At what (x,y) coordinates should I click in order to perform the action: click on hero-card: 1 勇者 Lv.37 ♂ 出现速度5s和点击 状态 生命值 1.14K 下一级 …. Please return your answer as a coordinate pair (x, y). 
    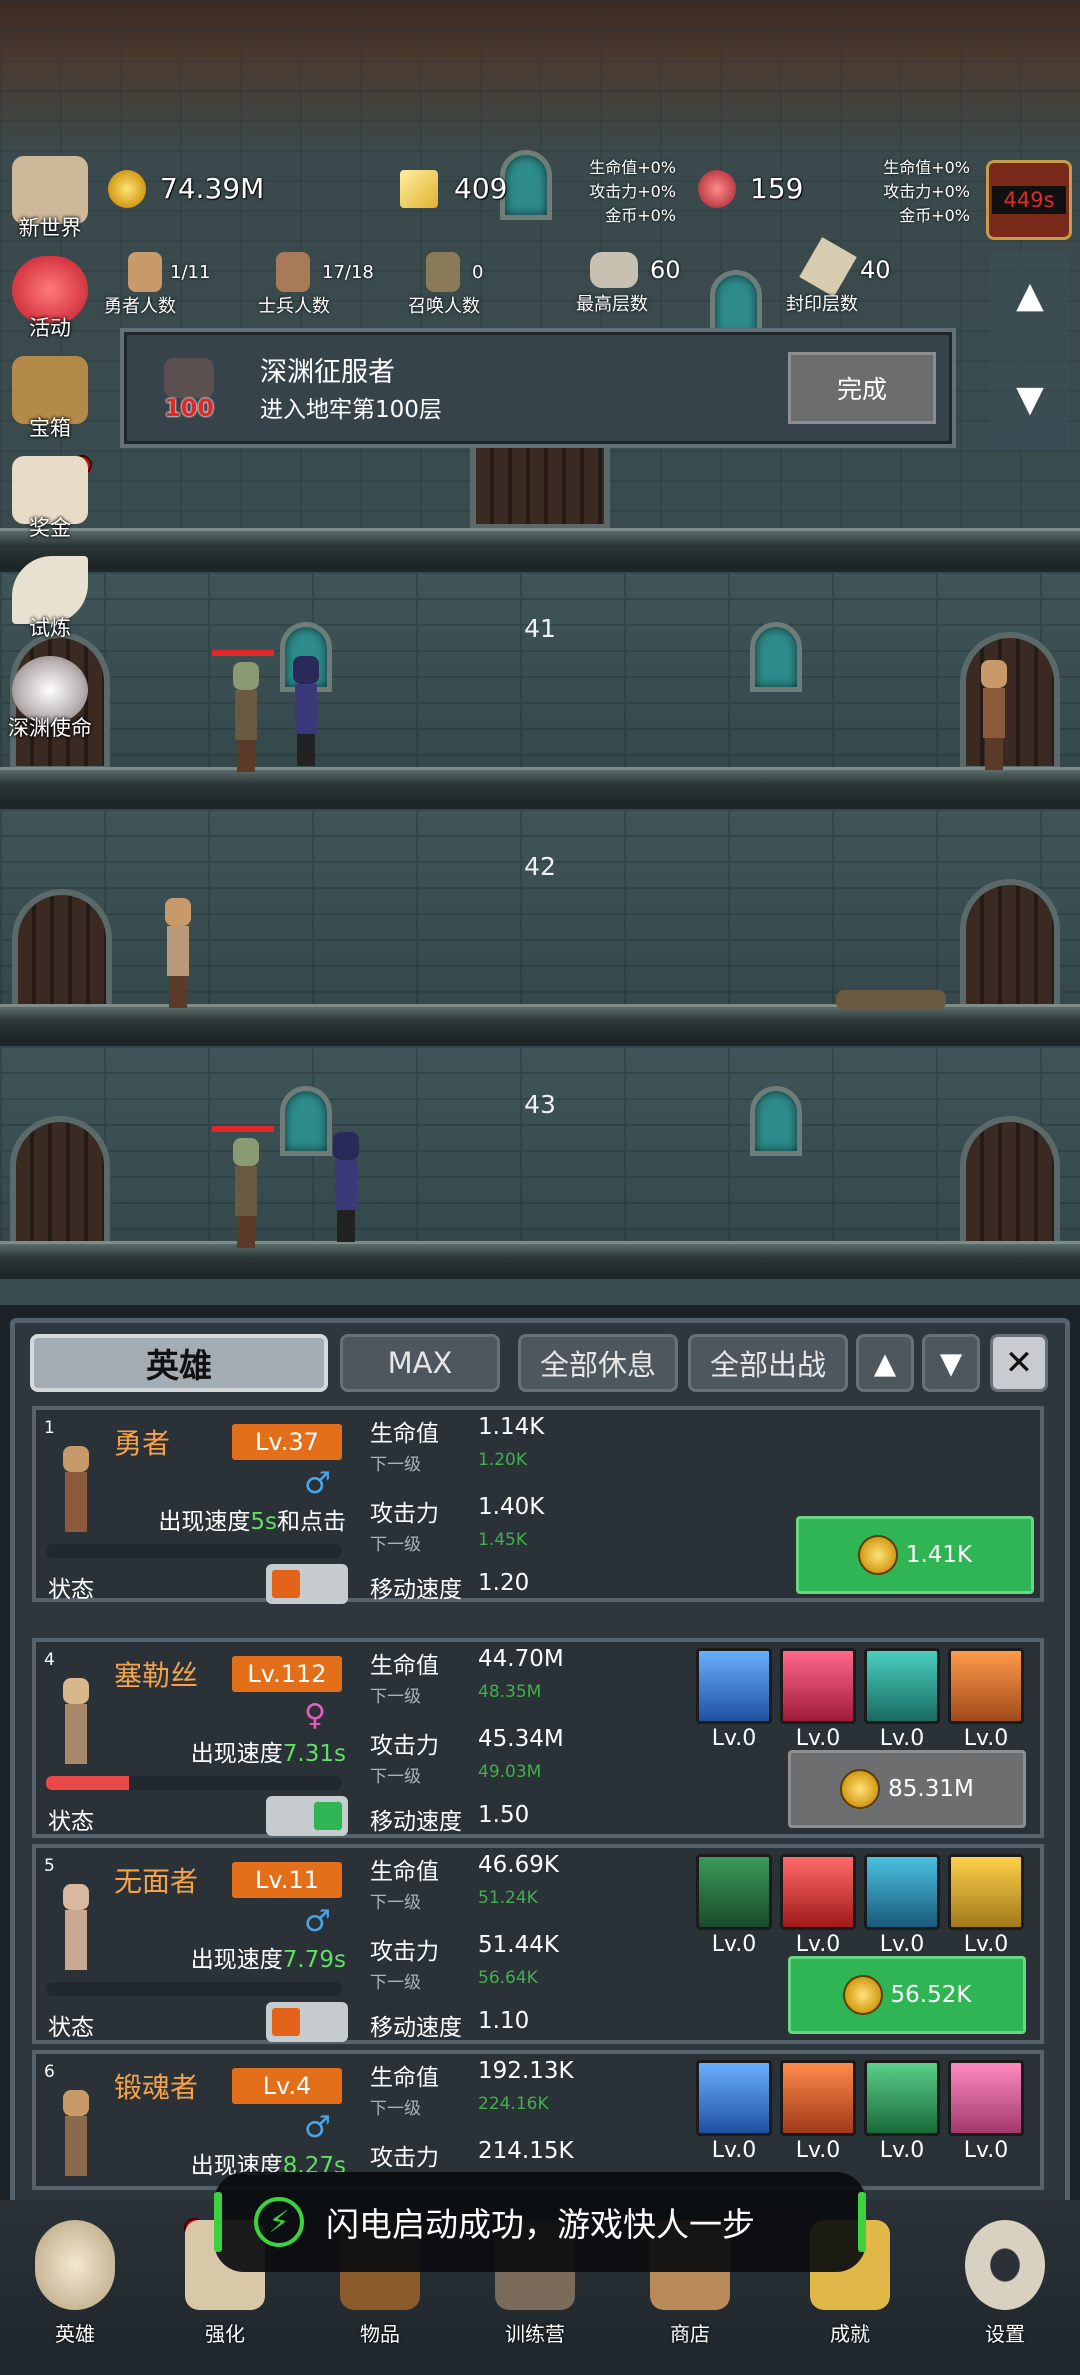
    Looking at the image, I should click on (538, 1505).